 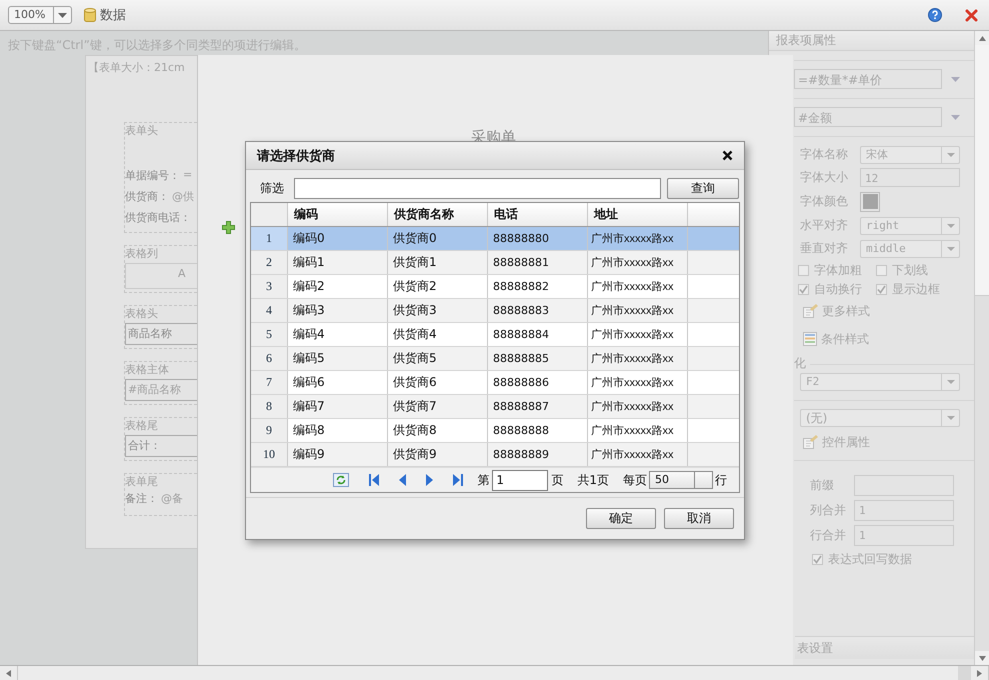 What do you see at coordinates (822, 485) in the screenshot?
I see `property-label: 前缀` at bounding box center [822, 485].